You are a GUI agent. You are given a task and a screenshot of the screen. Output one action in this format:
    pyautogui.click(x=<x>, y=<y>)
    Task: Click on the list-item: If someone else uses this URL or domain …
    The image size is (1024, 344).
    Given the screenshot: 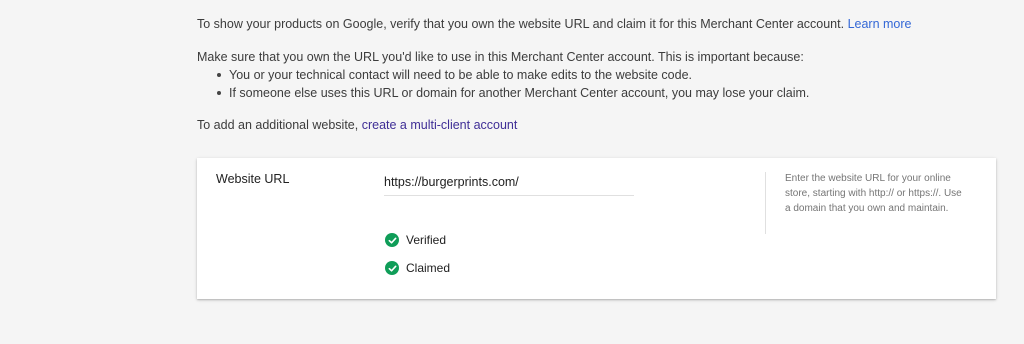 What is the action you would take?
    pyautogui.click(x=503, y=93)
    